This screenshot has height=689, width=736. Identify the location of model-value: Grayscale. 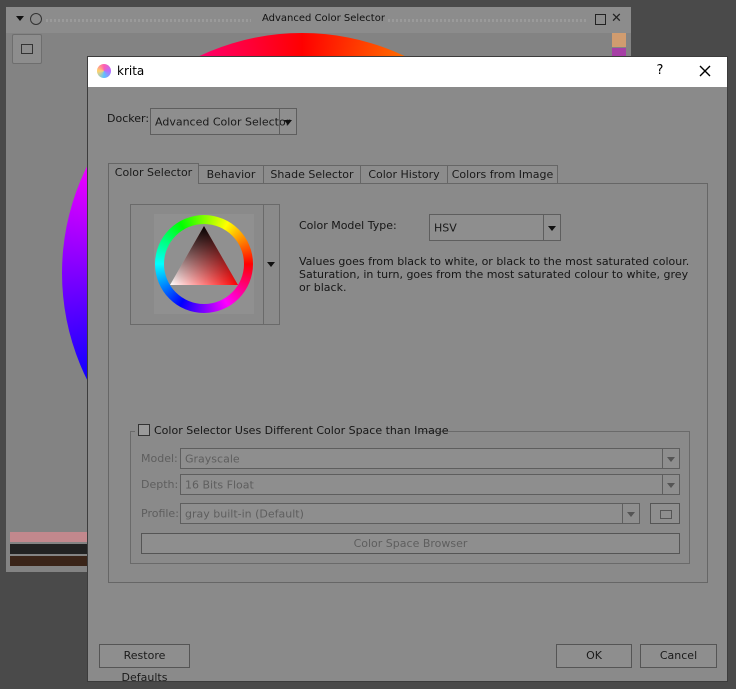
(212, 458).